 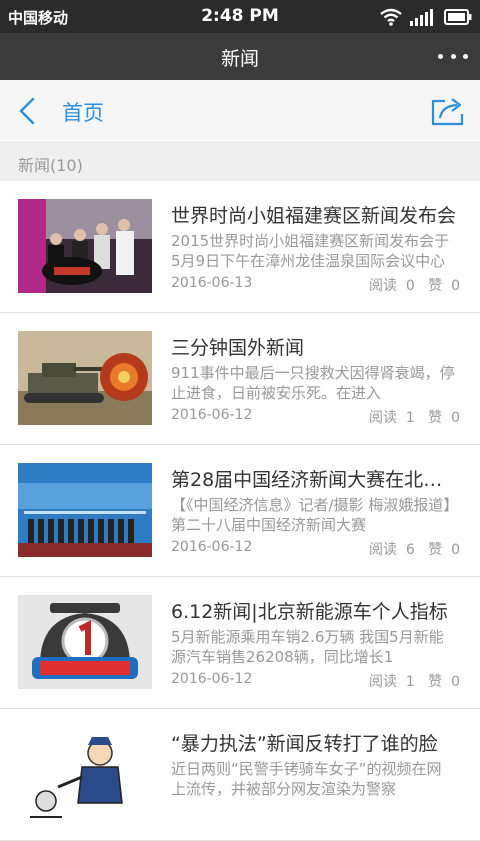 What do you see at coordinates (458, 17) in the screenshot?
I see `battery-icon` at bounding box center [458, 17].